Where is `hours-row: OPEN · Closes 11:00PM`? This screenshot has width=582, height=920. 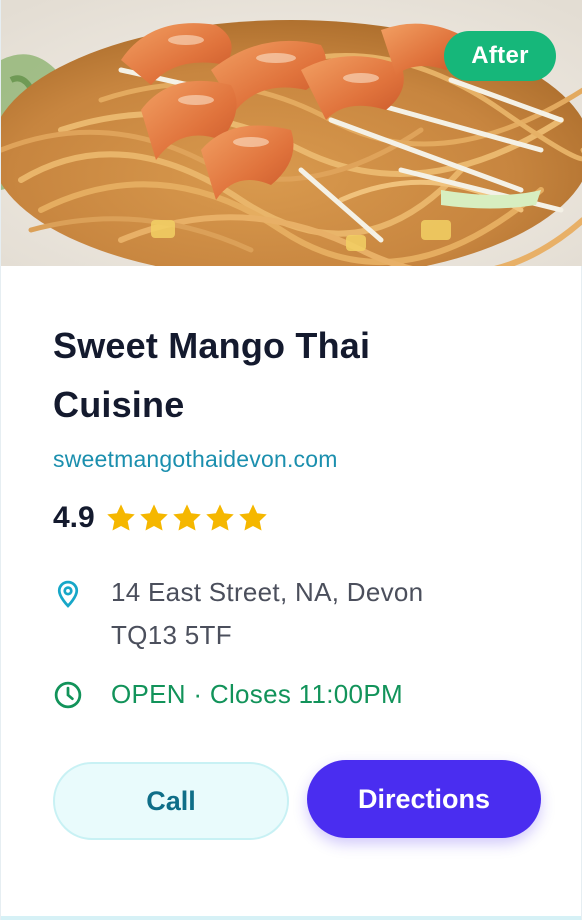
hours-row: OPEN · Closes 11:00PM is located at coordinates (297, 694).